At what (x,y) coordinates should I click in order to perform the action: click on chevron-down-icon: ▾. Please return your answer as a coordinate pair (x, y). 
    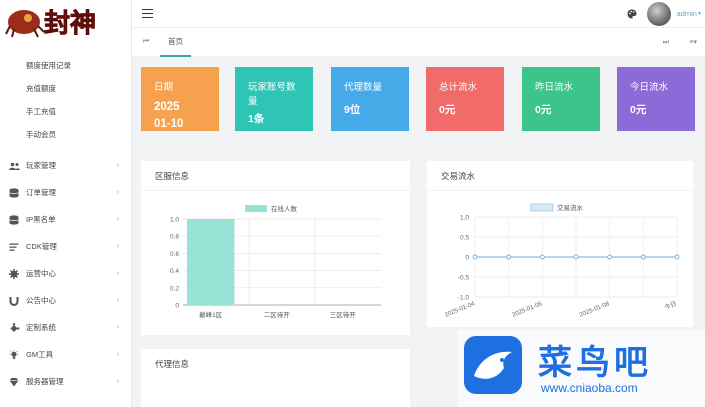
    Looking at the image, I should click on (699, 13).